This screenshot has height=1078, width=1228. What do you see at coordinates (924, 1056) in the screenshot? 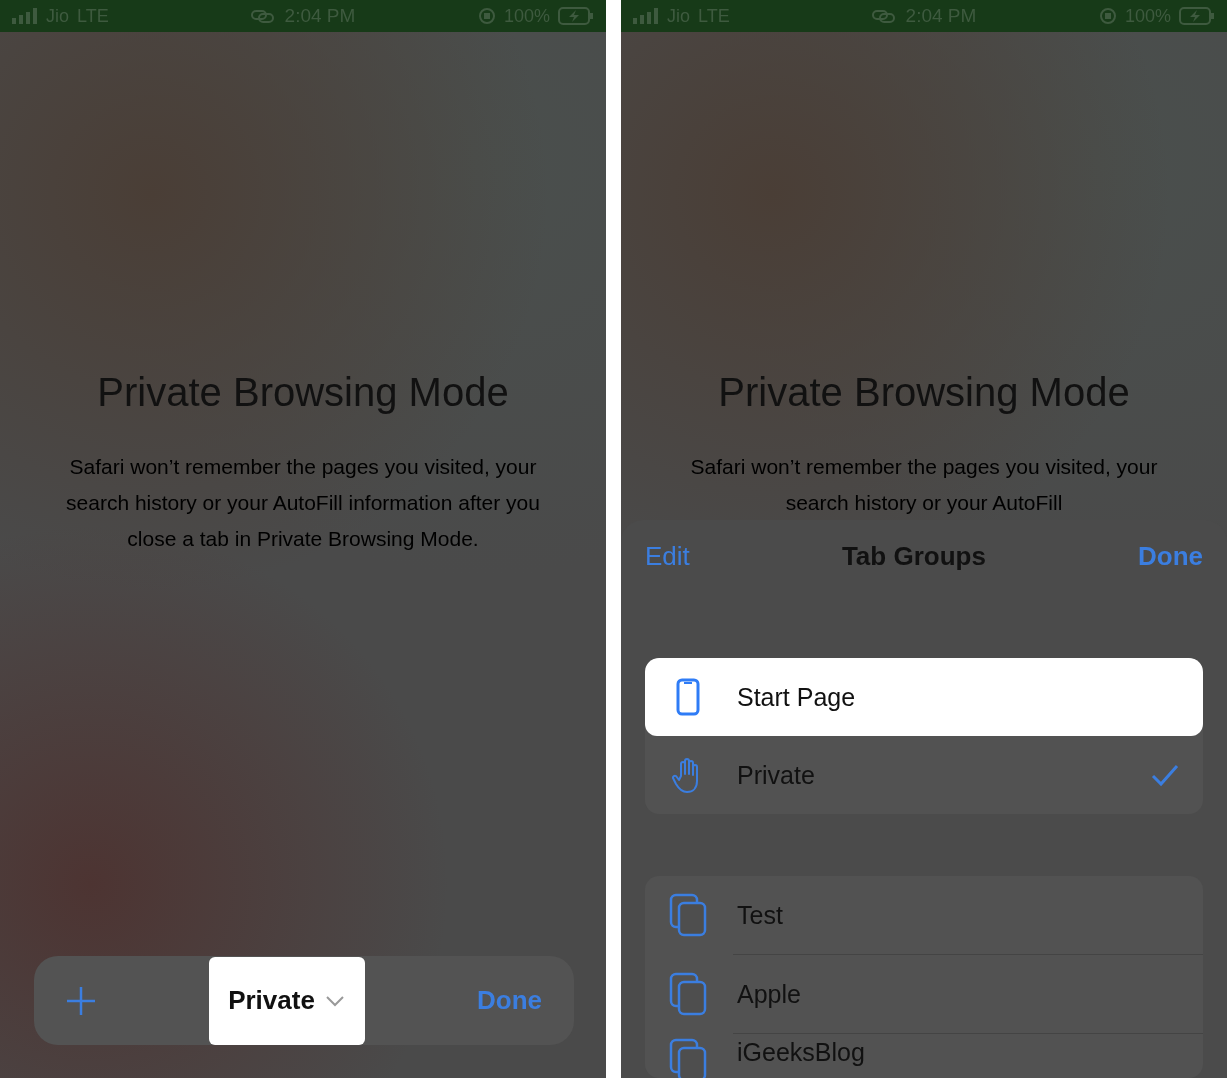
I see `tab-group-row: iGeeksBlog` at bounding box center [924, 1056].